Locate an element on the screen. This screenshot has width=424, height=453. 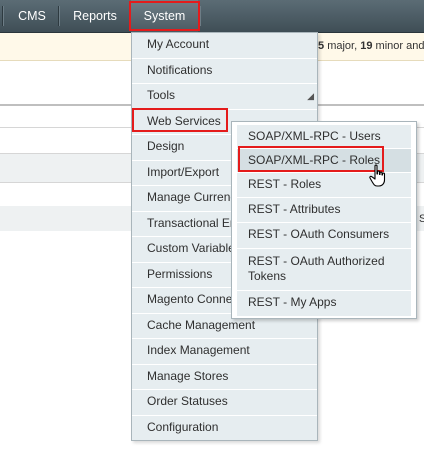
submenu-corner-icon: ◢ is located at coordinates (310, 95).